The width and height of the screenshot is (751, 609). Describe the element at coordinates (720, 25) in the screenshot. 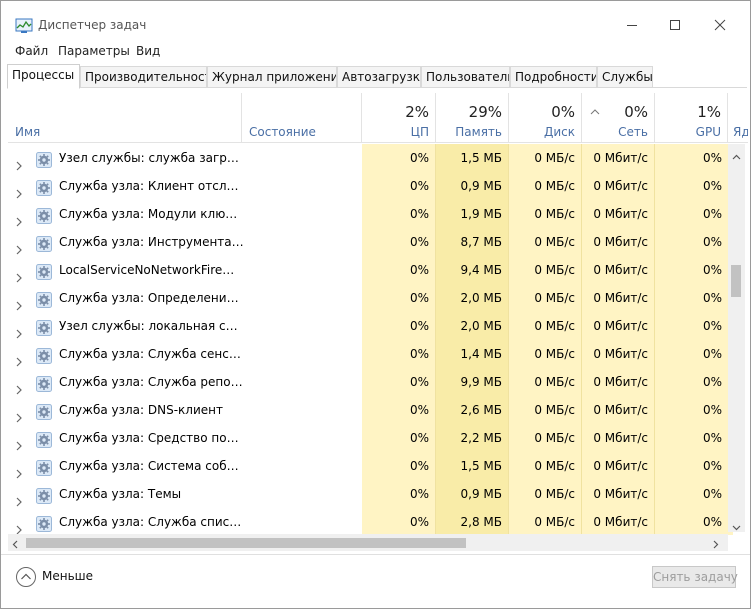

I see `close-button` at that location.